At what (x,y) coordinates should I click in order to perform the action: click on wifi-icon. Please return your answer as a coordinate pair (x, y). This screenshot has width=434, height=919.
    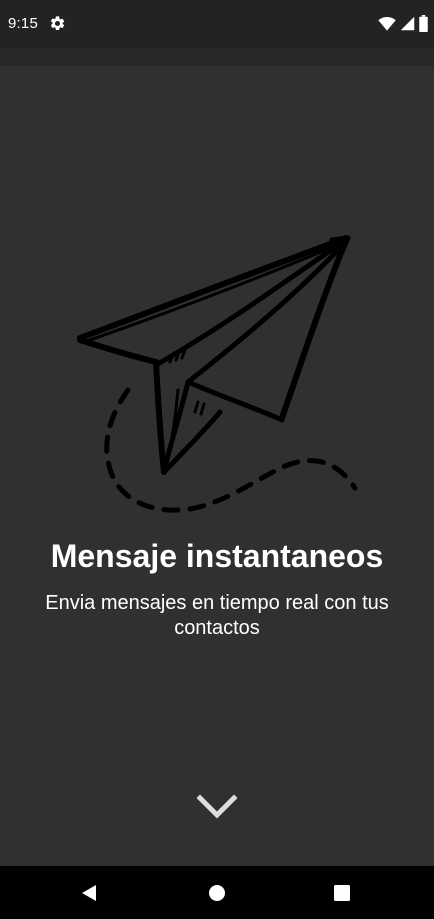
    Looking at the image, I should click on (387, 24).